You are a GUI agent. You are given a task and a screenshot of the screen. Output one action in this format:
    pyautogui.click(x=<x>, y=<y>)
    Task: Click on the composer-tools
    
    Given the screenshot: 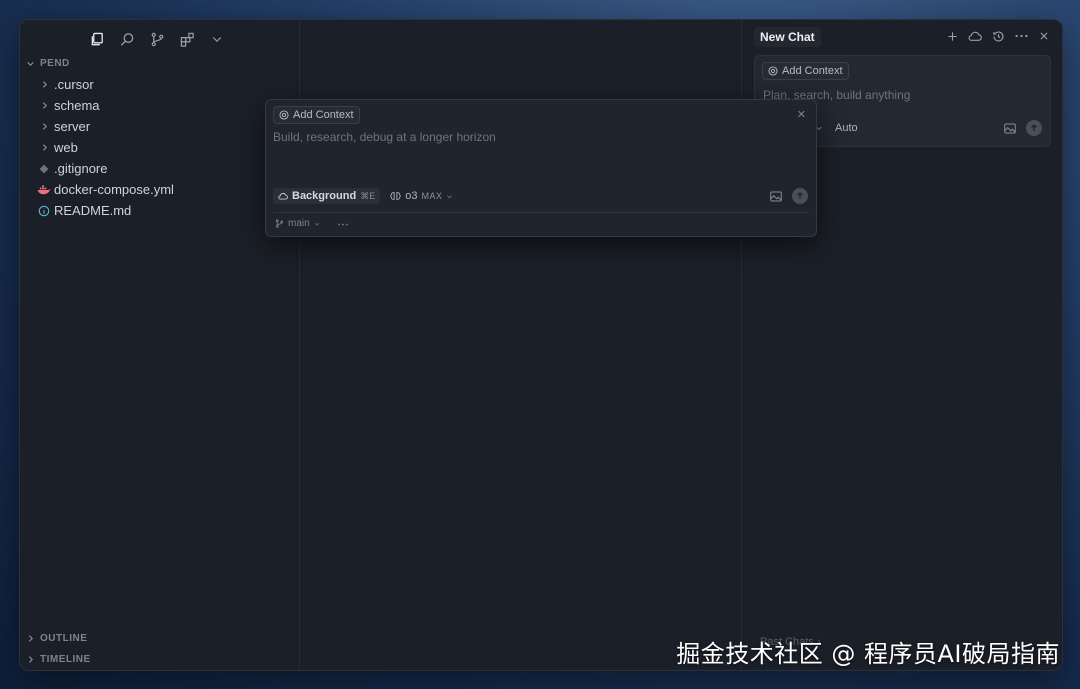 What is the action you would take?
    pyautogui.click(x=789, y=196)
    